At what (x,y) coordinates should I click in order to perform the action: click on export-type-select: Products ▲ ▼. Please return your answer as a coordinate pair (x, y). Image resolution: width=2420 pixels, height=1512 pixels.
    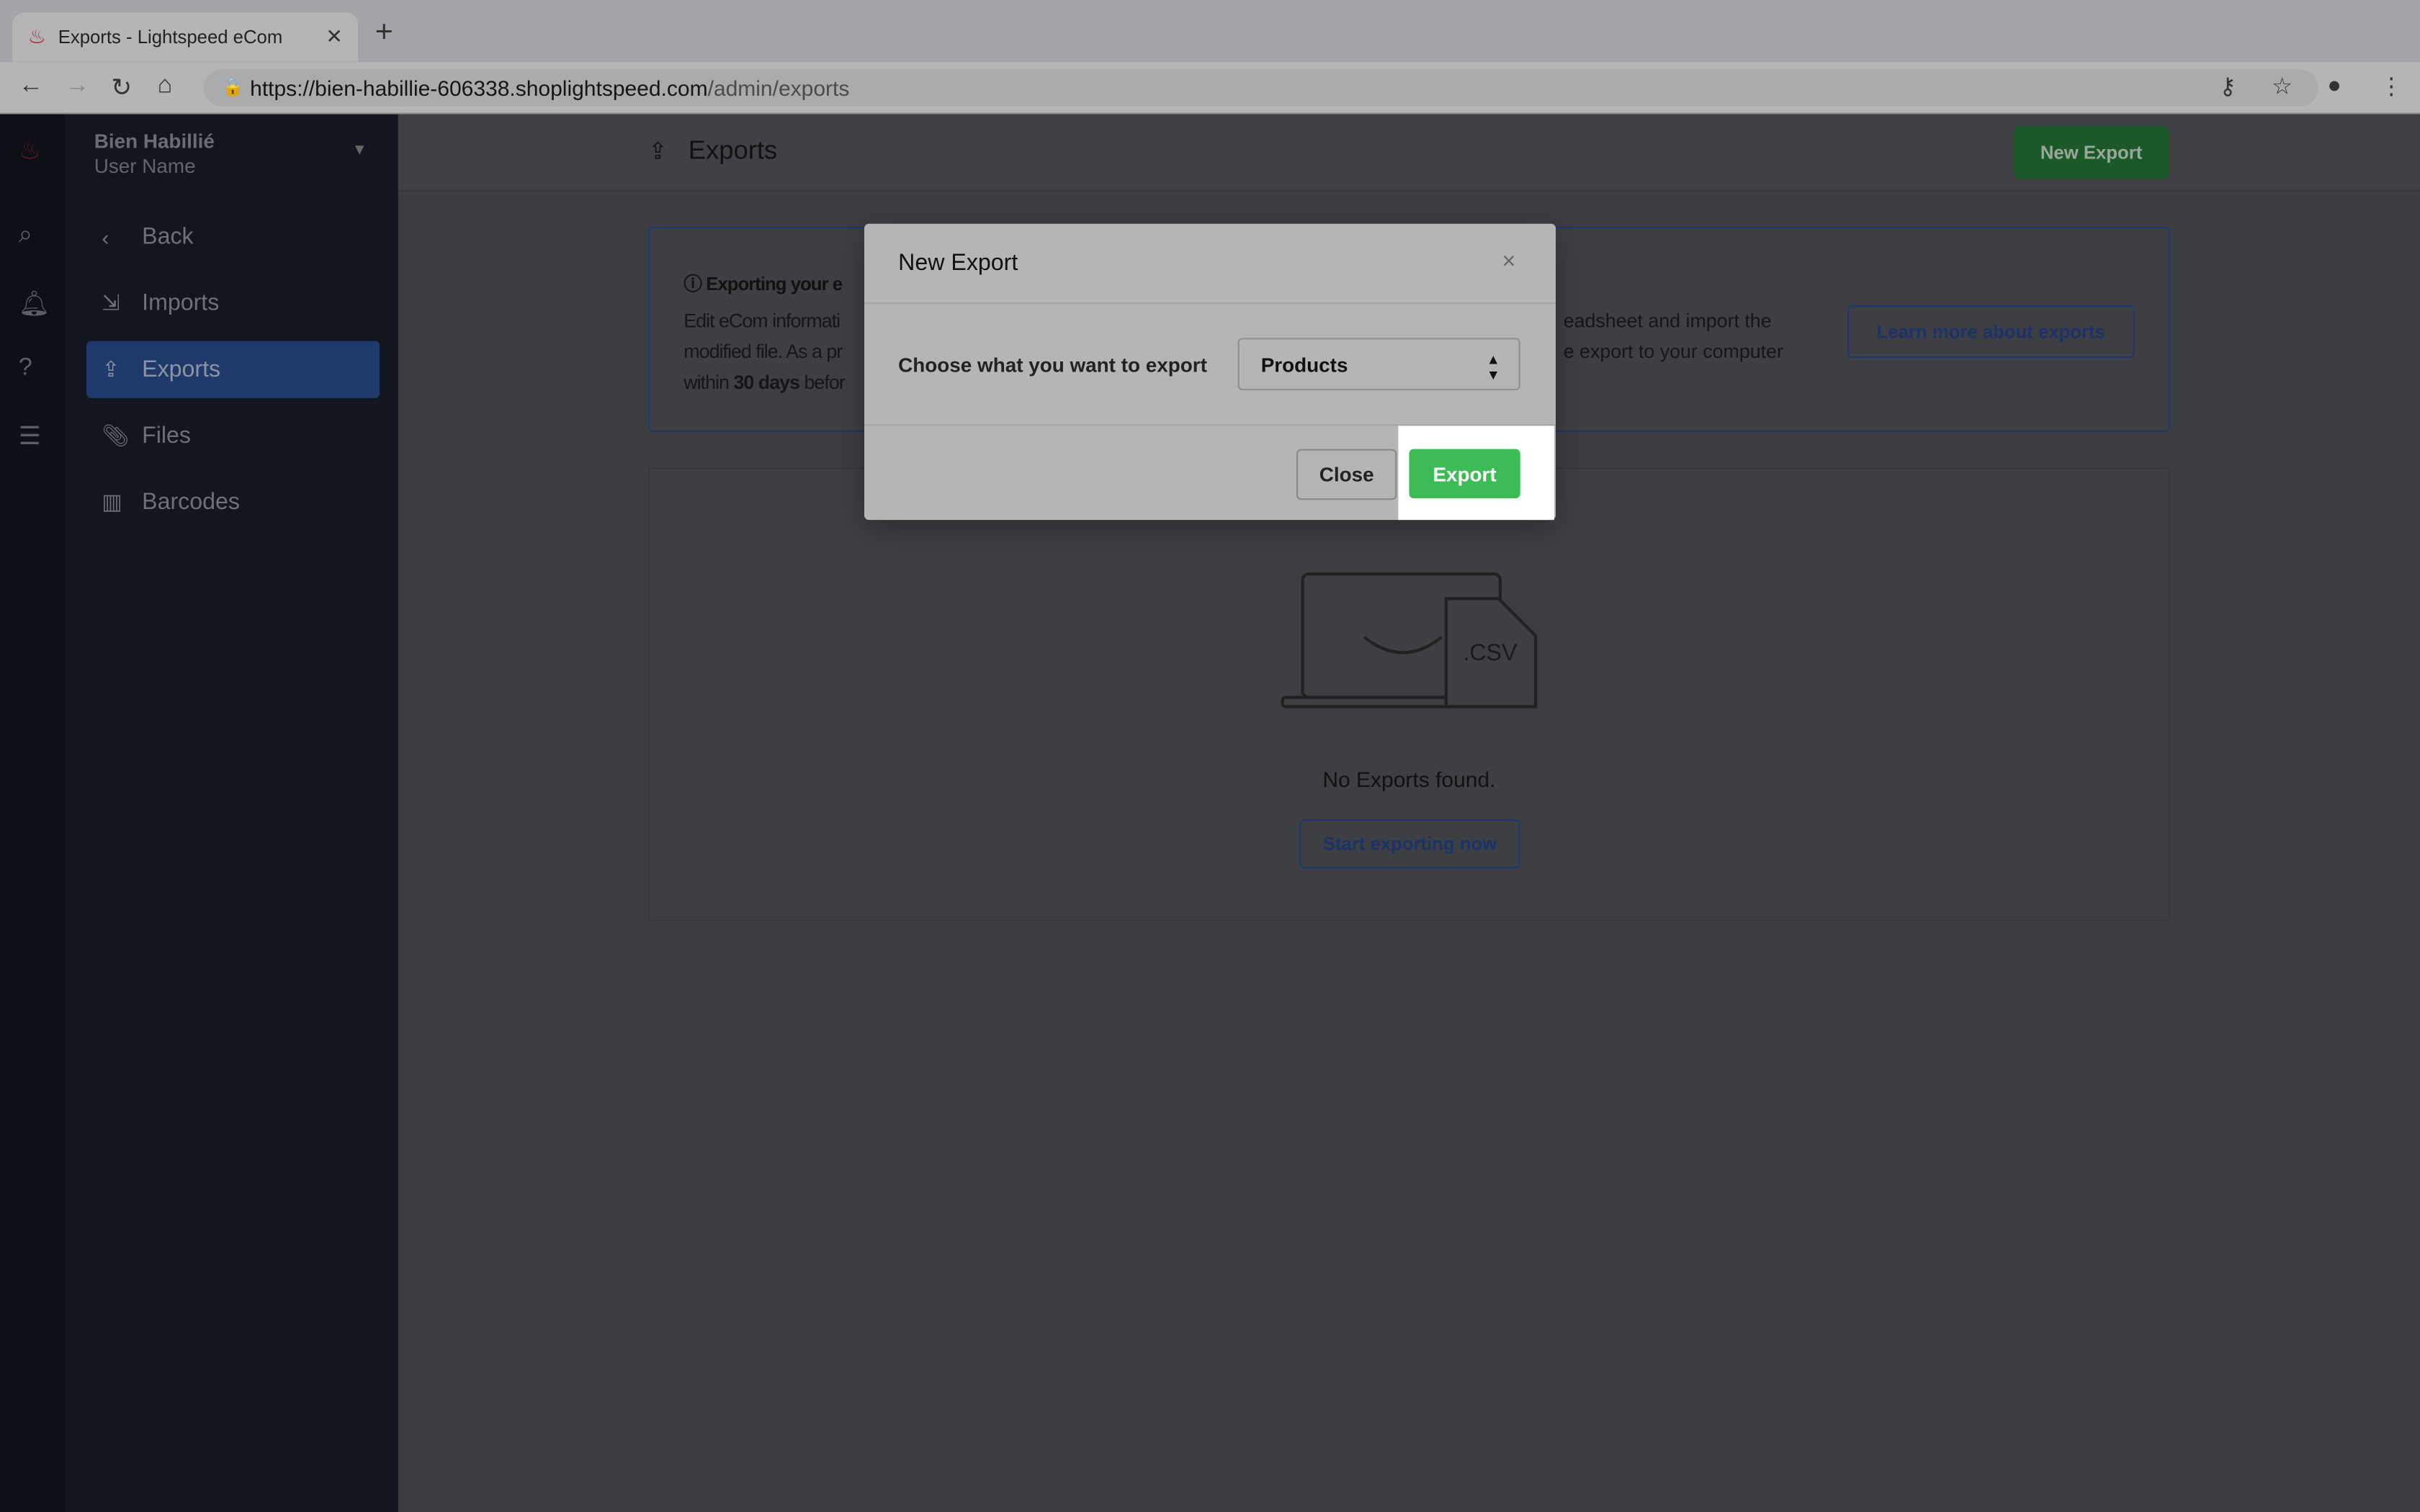
    Looking at the image, I should click on (1378, 364).